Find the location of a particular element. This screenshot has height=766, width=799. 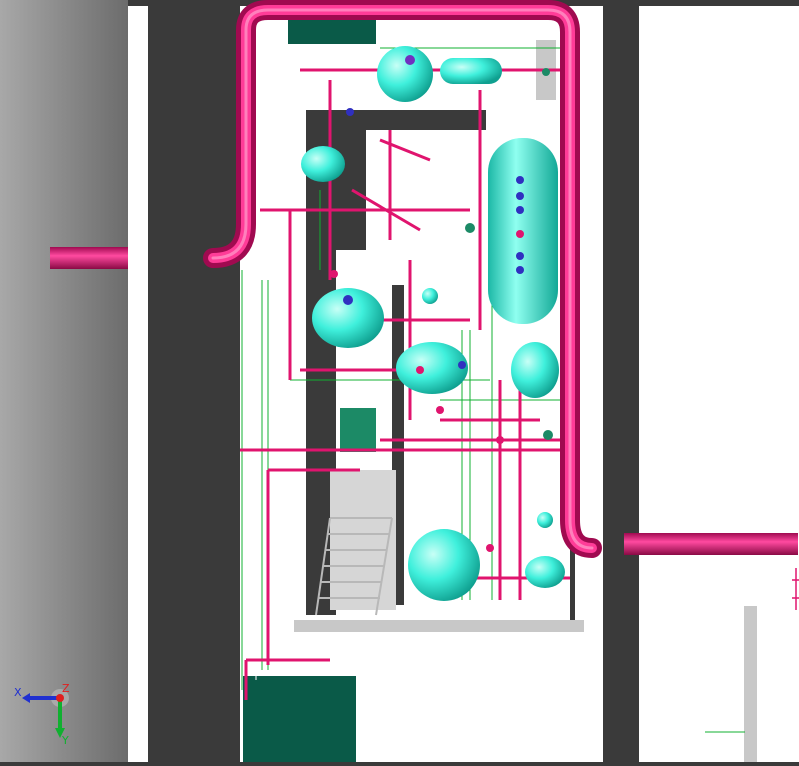

axis-x-label: X is located at coordinates (18, 692).